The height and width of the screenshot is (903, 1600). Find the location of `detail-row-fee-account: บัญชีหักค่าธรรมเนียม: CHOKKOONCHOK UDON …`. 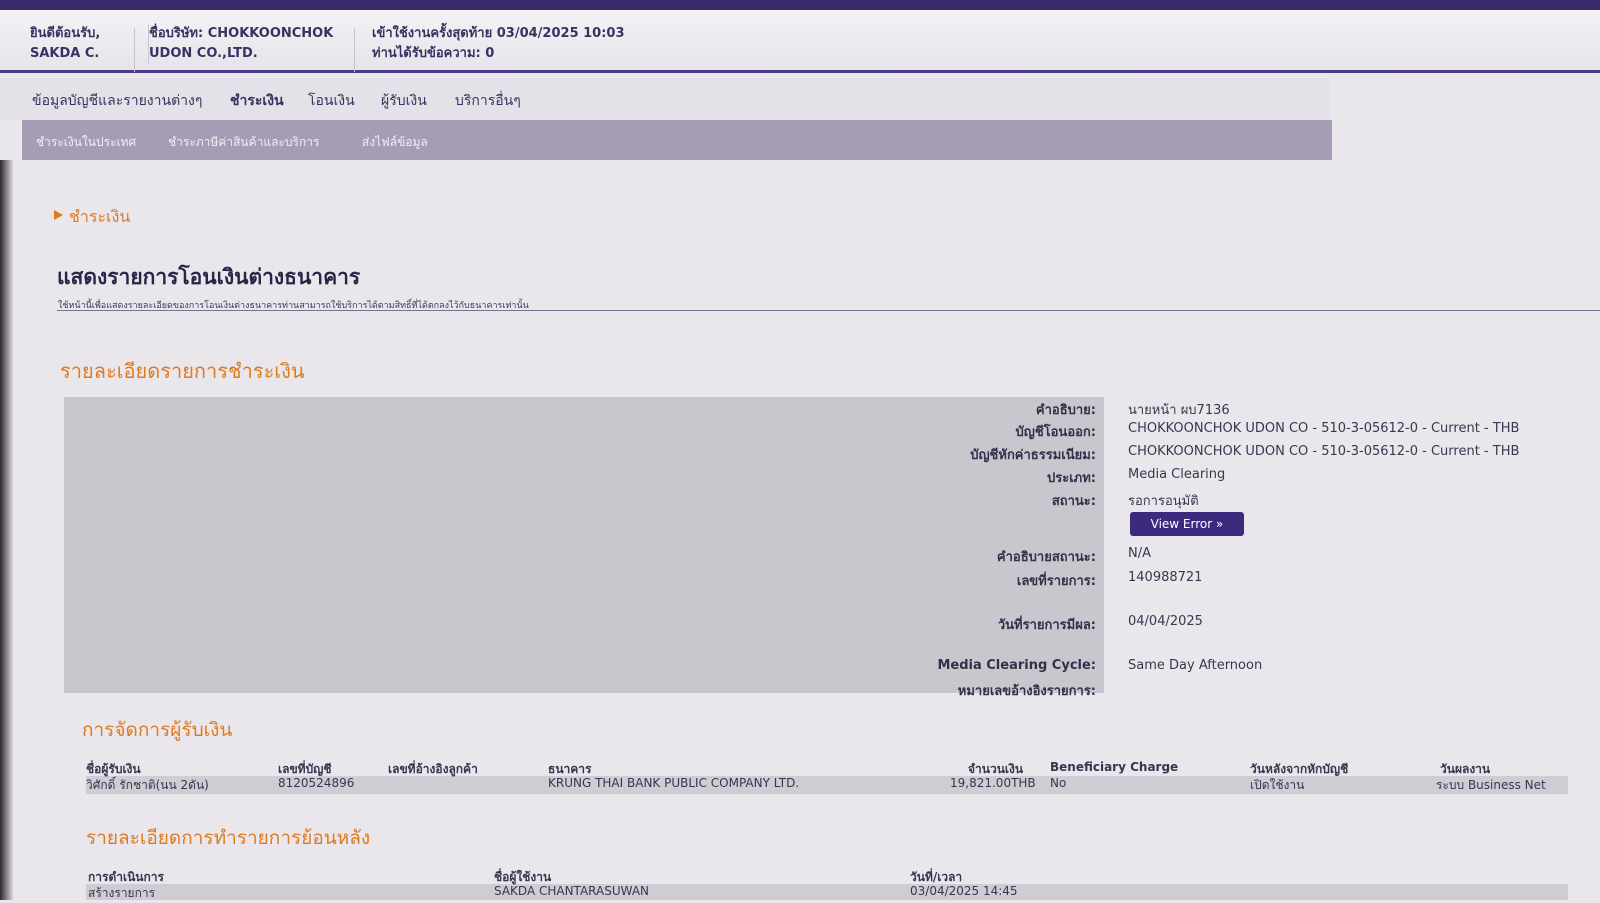

detail-row-fee-account: บัญชีหักค่าธรรมเนียม: CHOKKOONCHOK UDON … is located at coordinates (800, 455).